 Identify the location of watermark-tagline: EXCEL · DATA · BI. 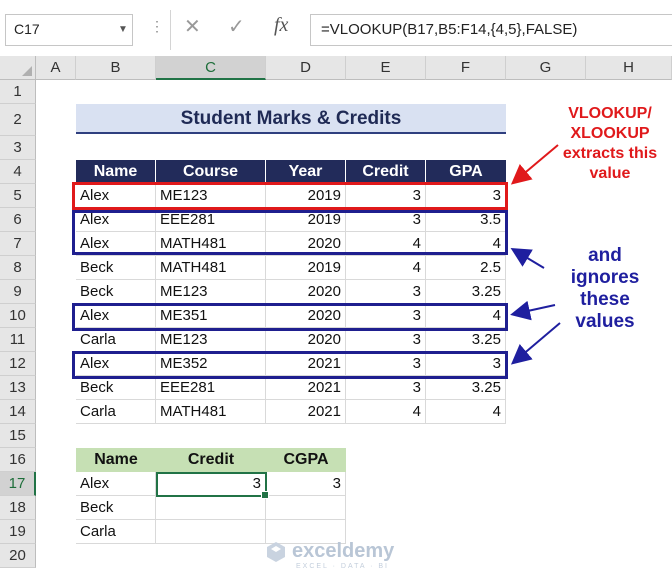
(342, 566).